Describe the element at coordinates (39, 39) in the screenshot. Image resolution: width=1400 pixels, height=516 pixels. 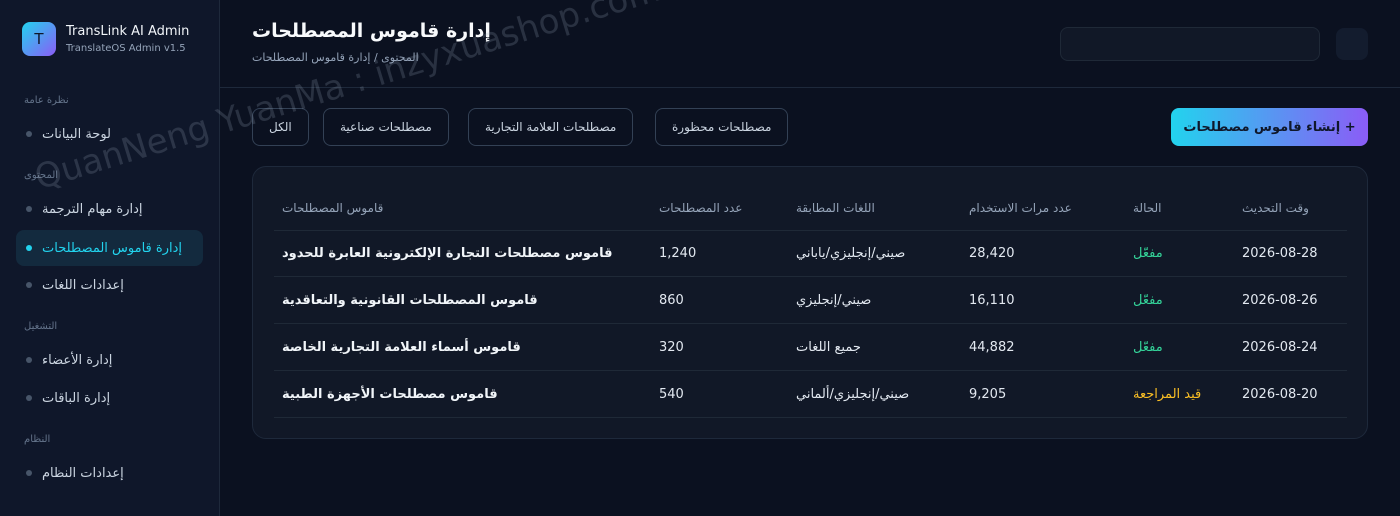
I see `brand-logo: T` at that location.